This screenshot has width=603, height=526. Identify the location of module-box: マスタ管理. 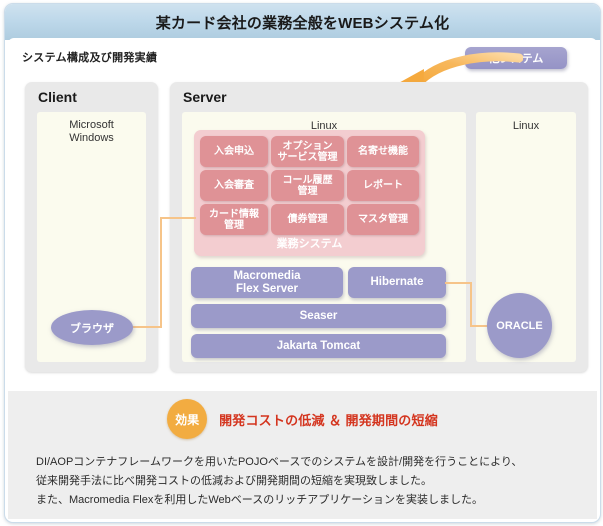
(383, 219).